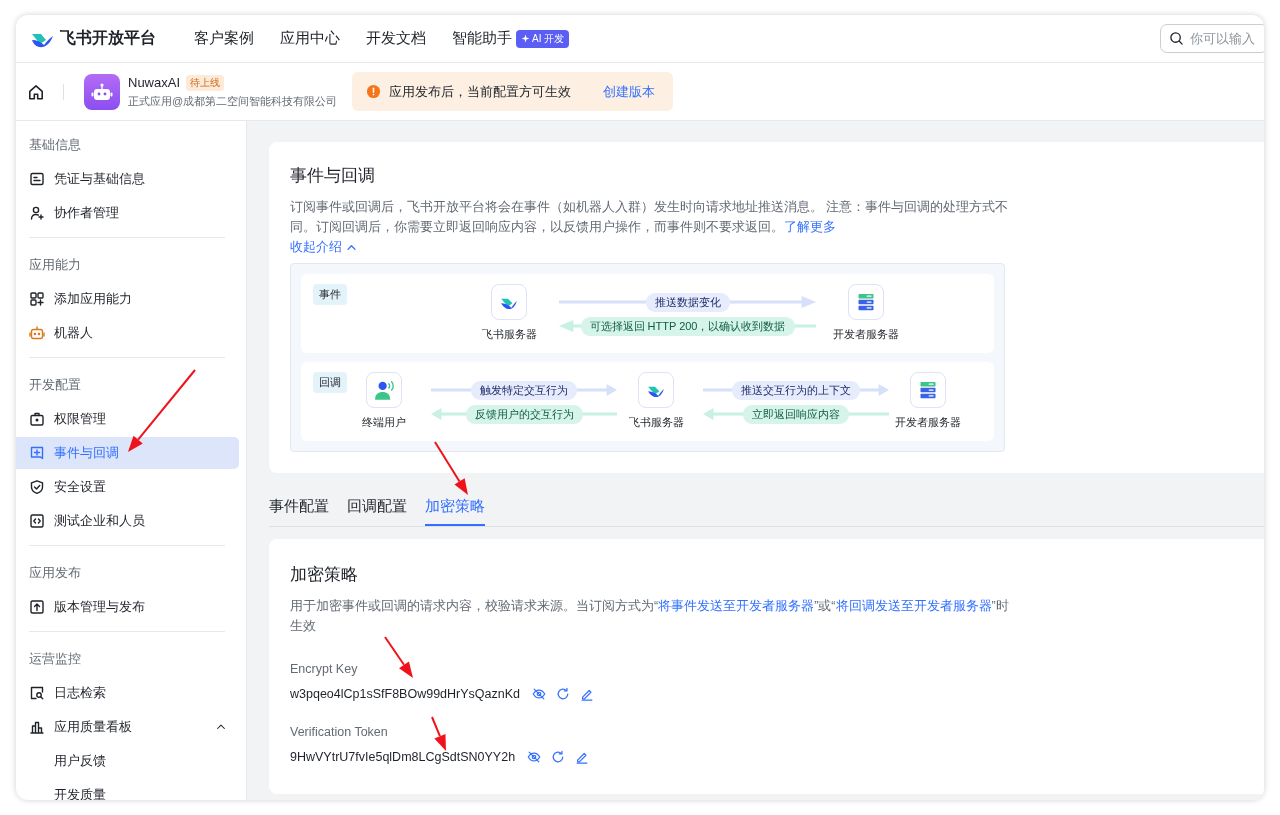  I want to click on section-title: 事件与回调, so click(333, 176).